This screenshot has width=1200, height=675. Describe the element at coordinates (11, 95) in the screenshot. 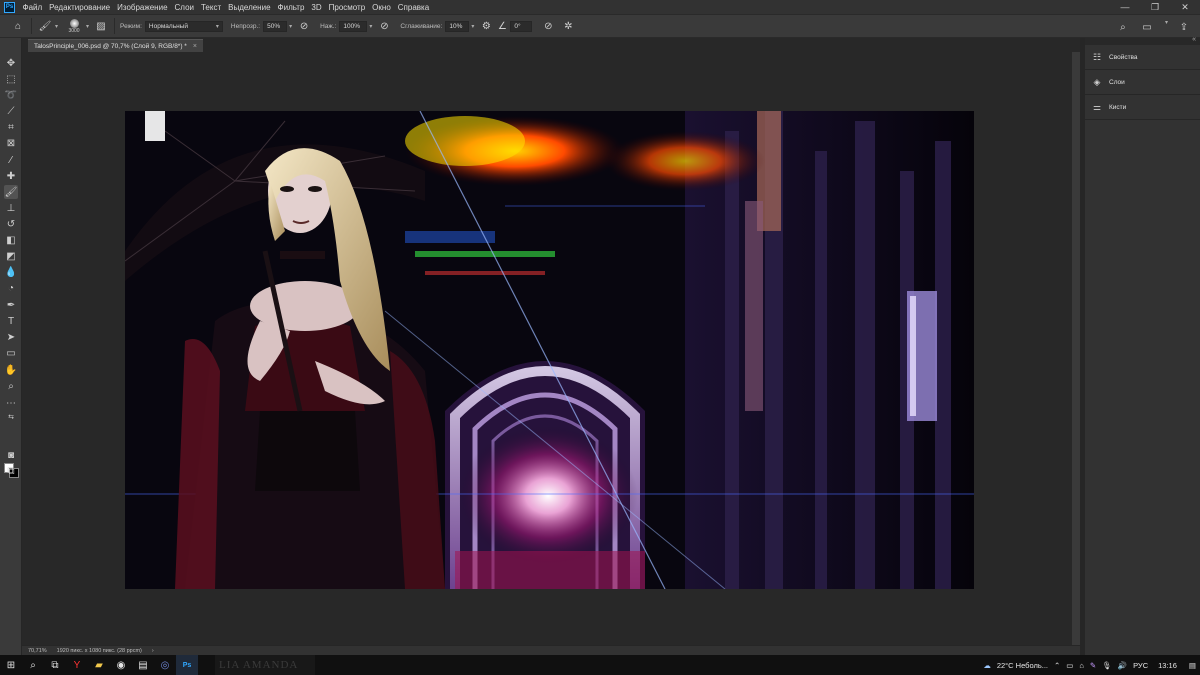

I see `lasso-tool-icon: ➰` at that location.